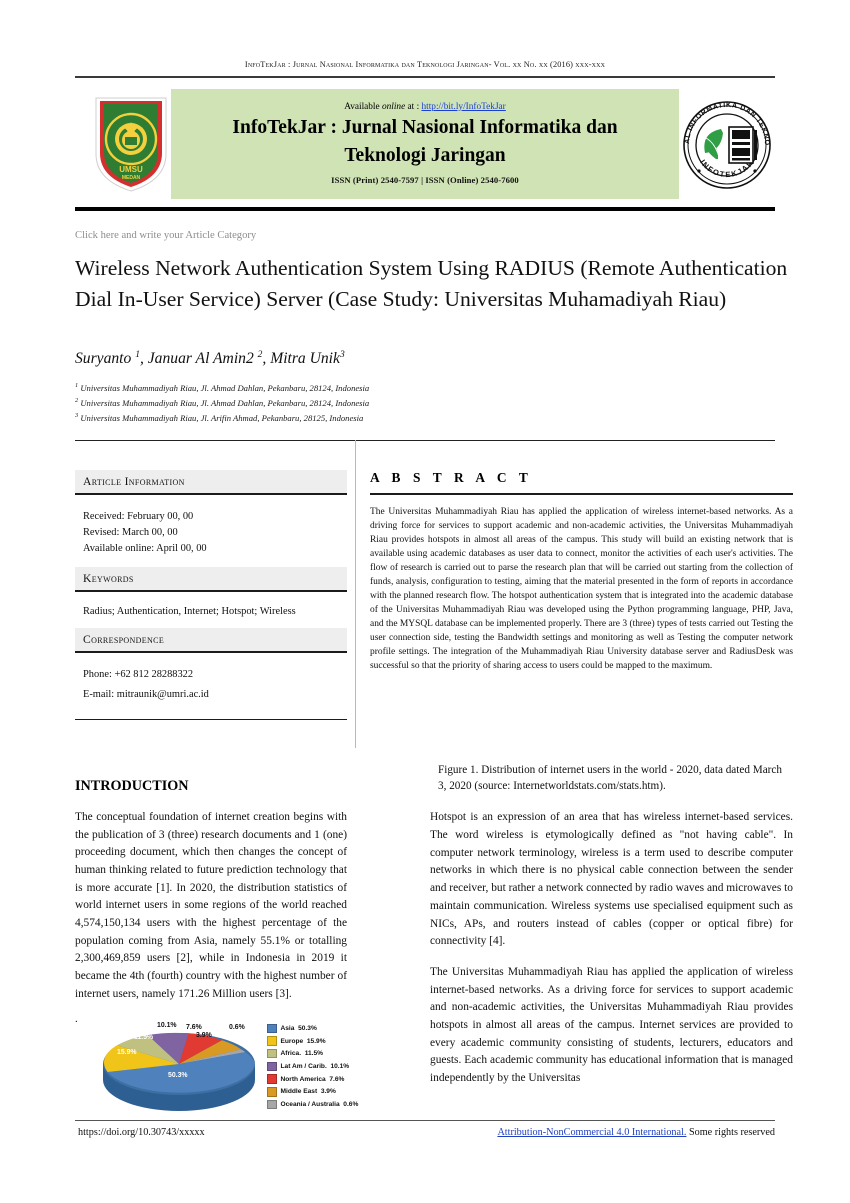  Describe the element at coordinates (144, 1037) in the screenshot. I see `pie-label-africa: 11.5%` at that location.